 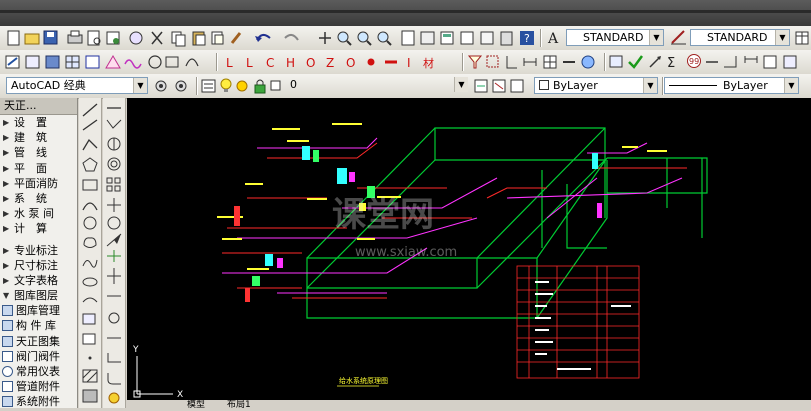 What do you see at coordinates (791, 85) in the screenshot?
I see `chevron-down-icon: ▼` at bounding box center [791, 85].